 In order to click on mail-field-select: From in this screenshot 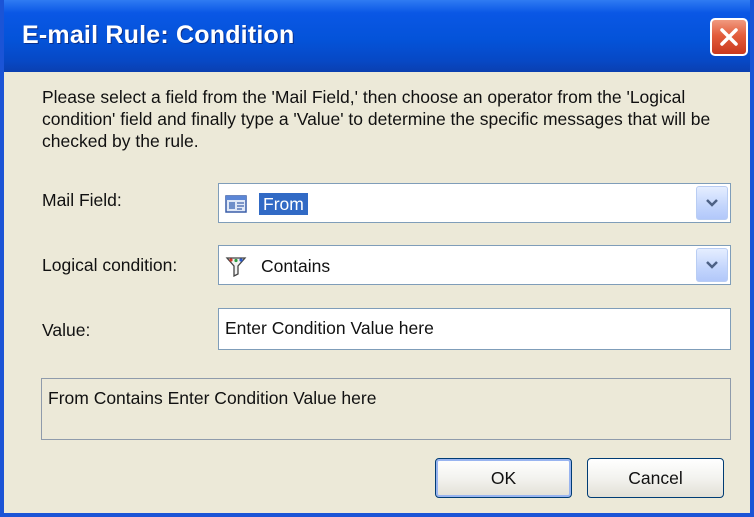, I will do `click(474, 203)`.